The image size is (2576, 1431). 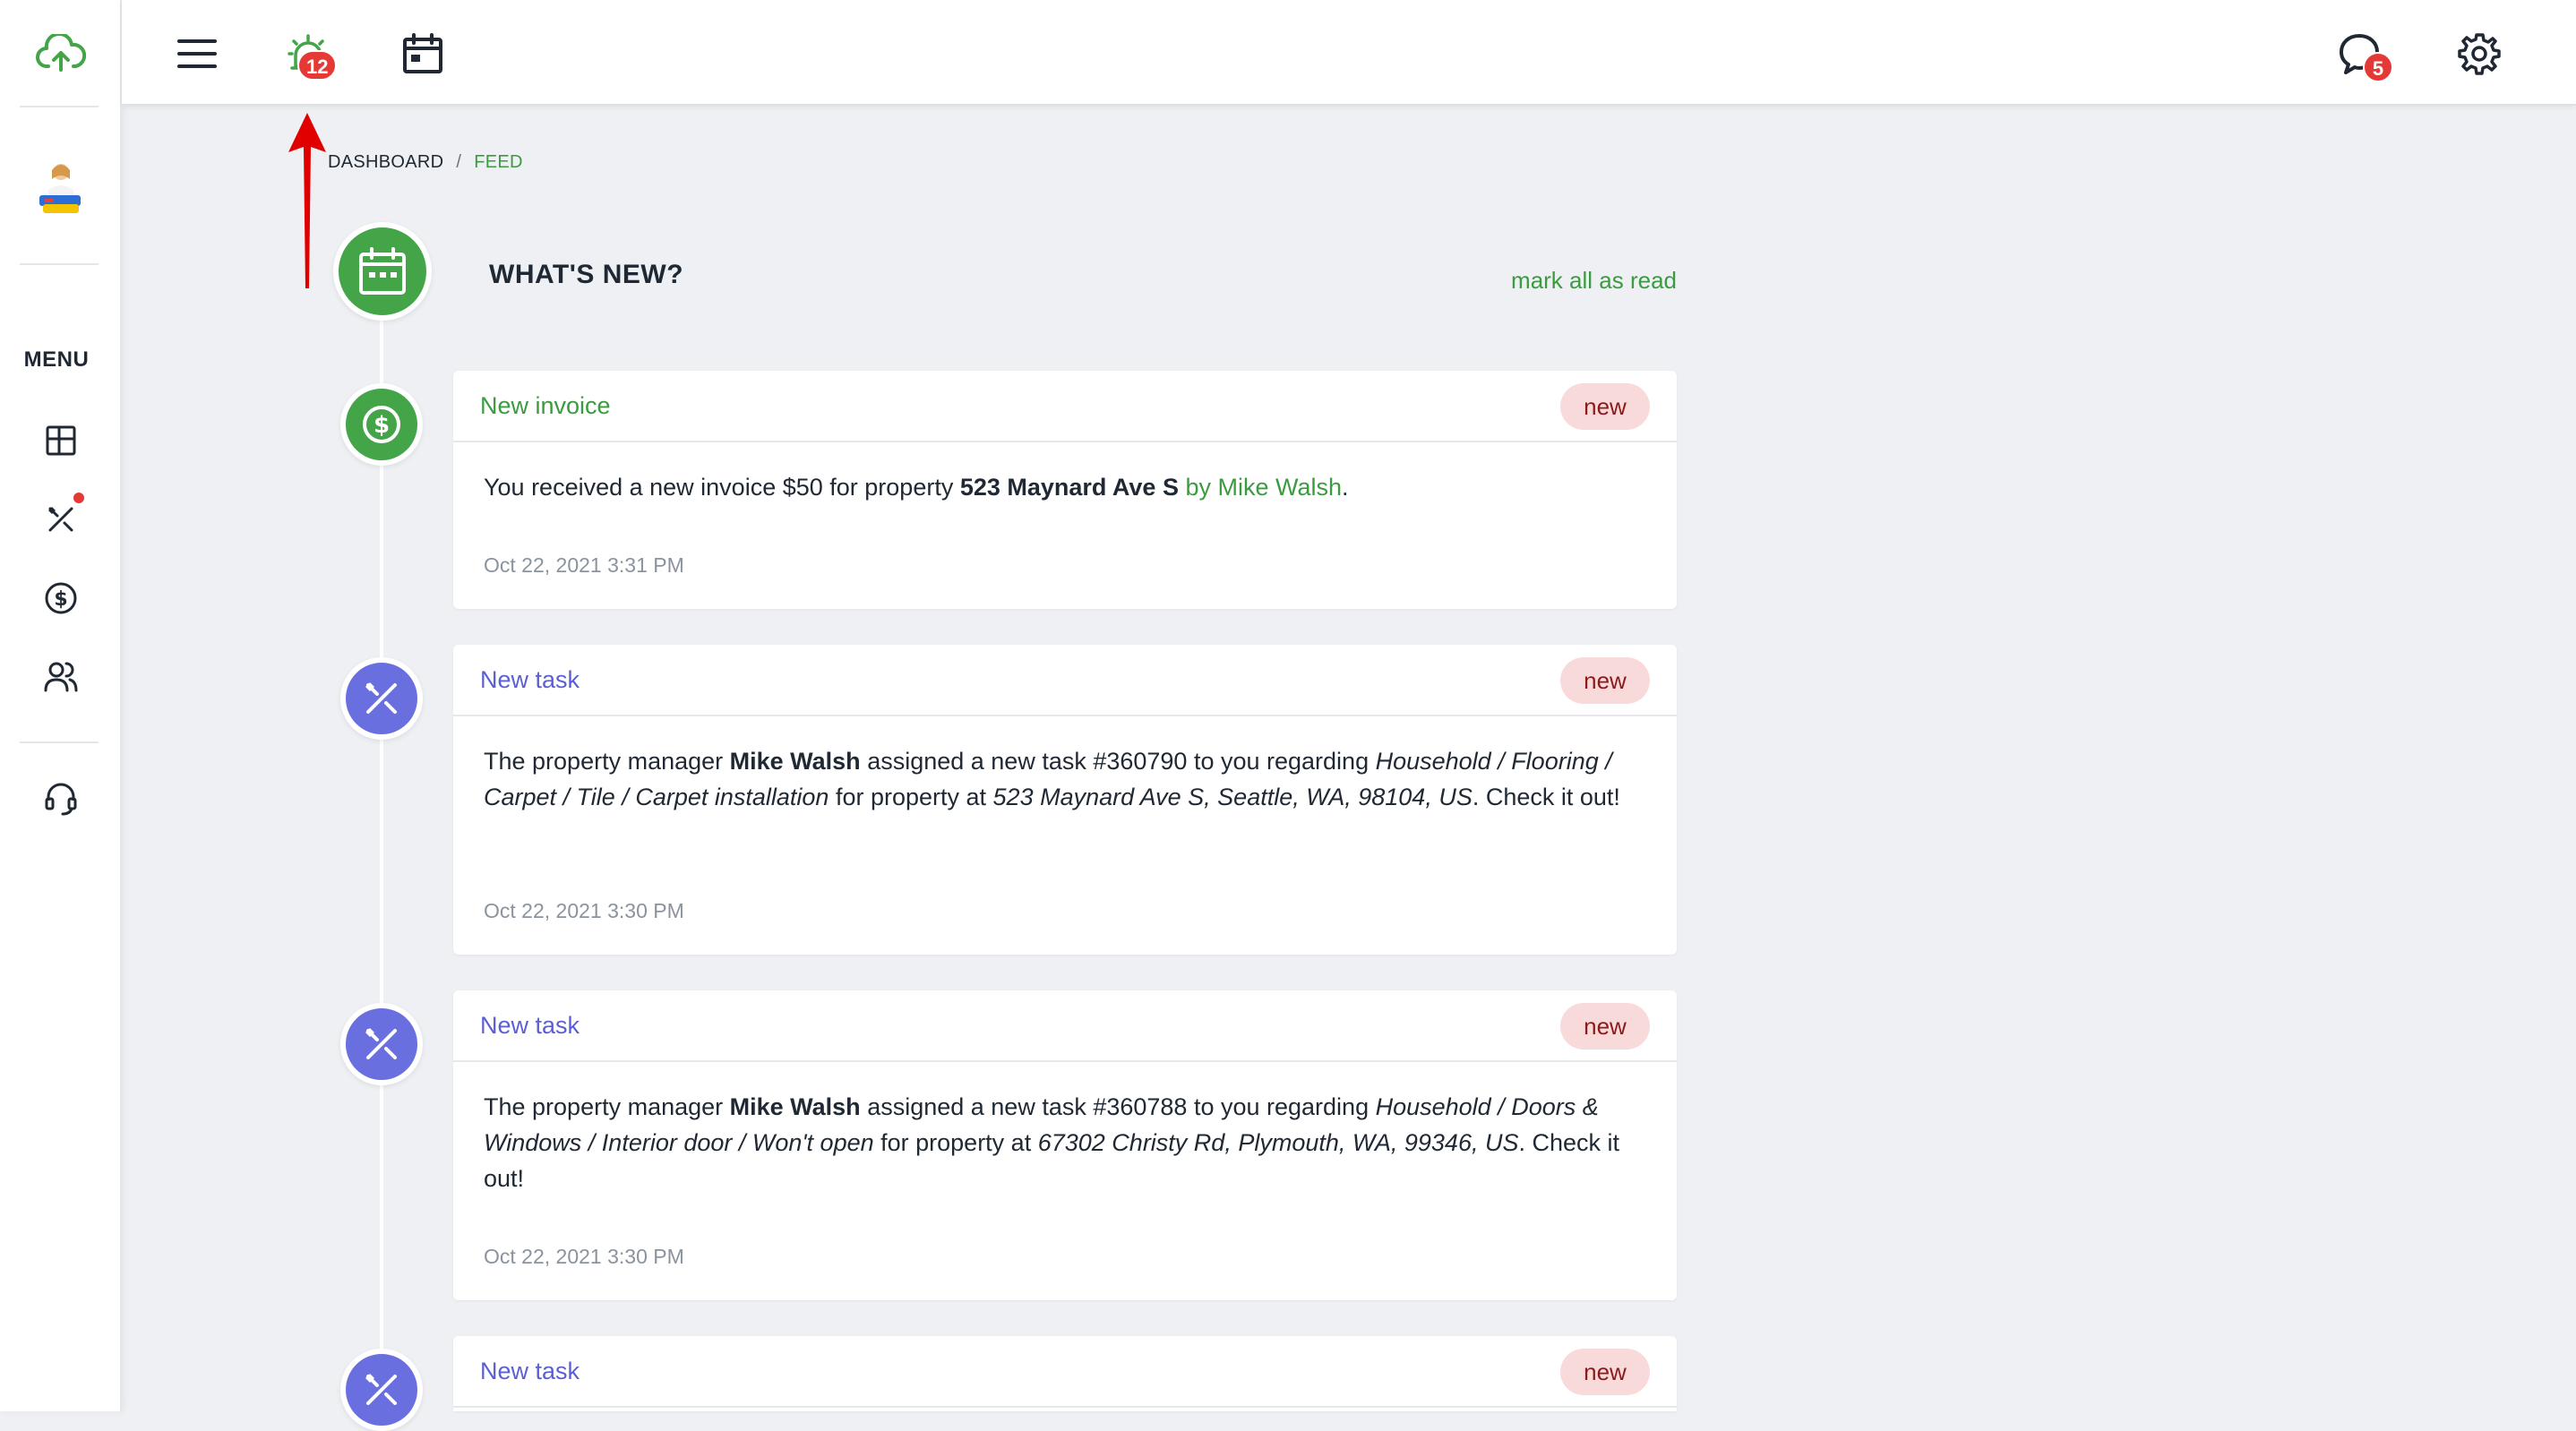 I want to click on breadcrumb-current: FEED, so click(x=498, y=162).